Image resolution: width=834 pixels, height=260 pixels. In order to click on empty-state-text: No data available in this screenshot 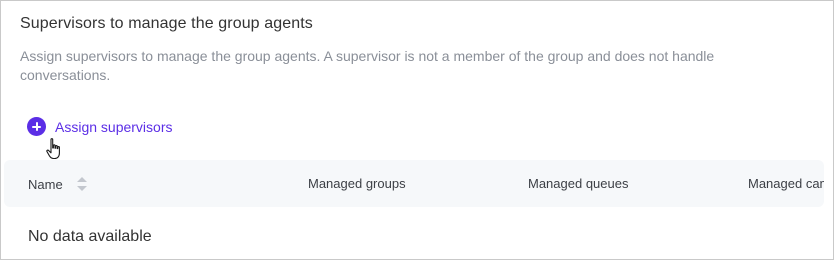, I will do `click(90, 236)`.